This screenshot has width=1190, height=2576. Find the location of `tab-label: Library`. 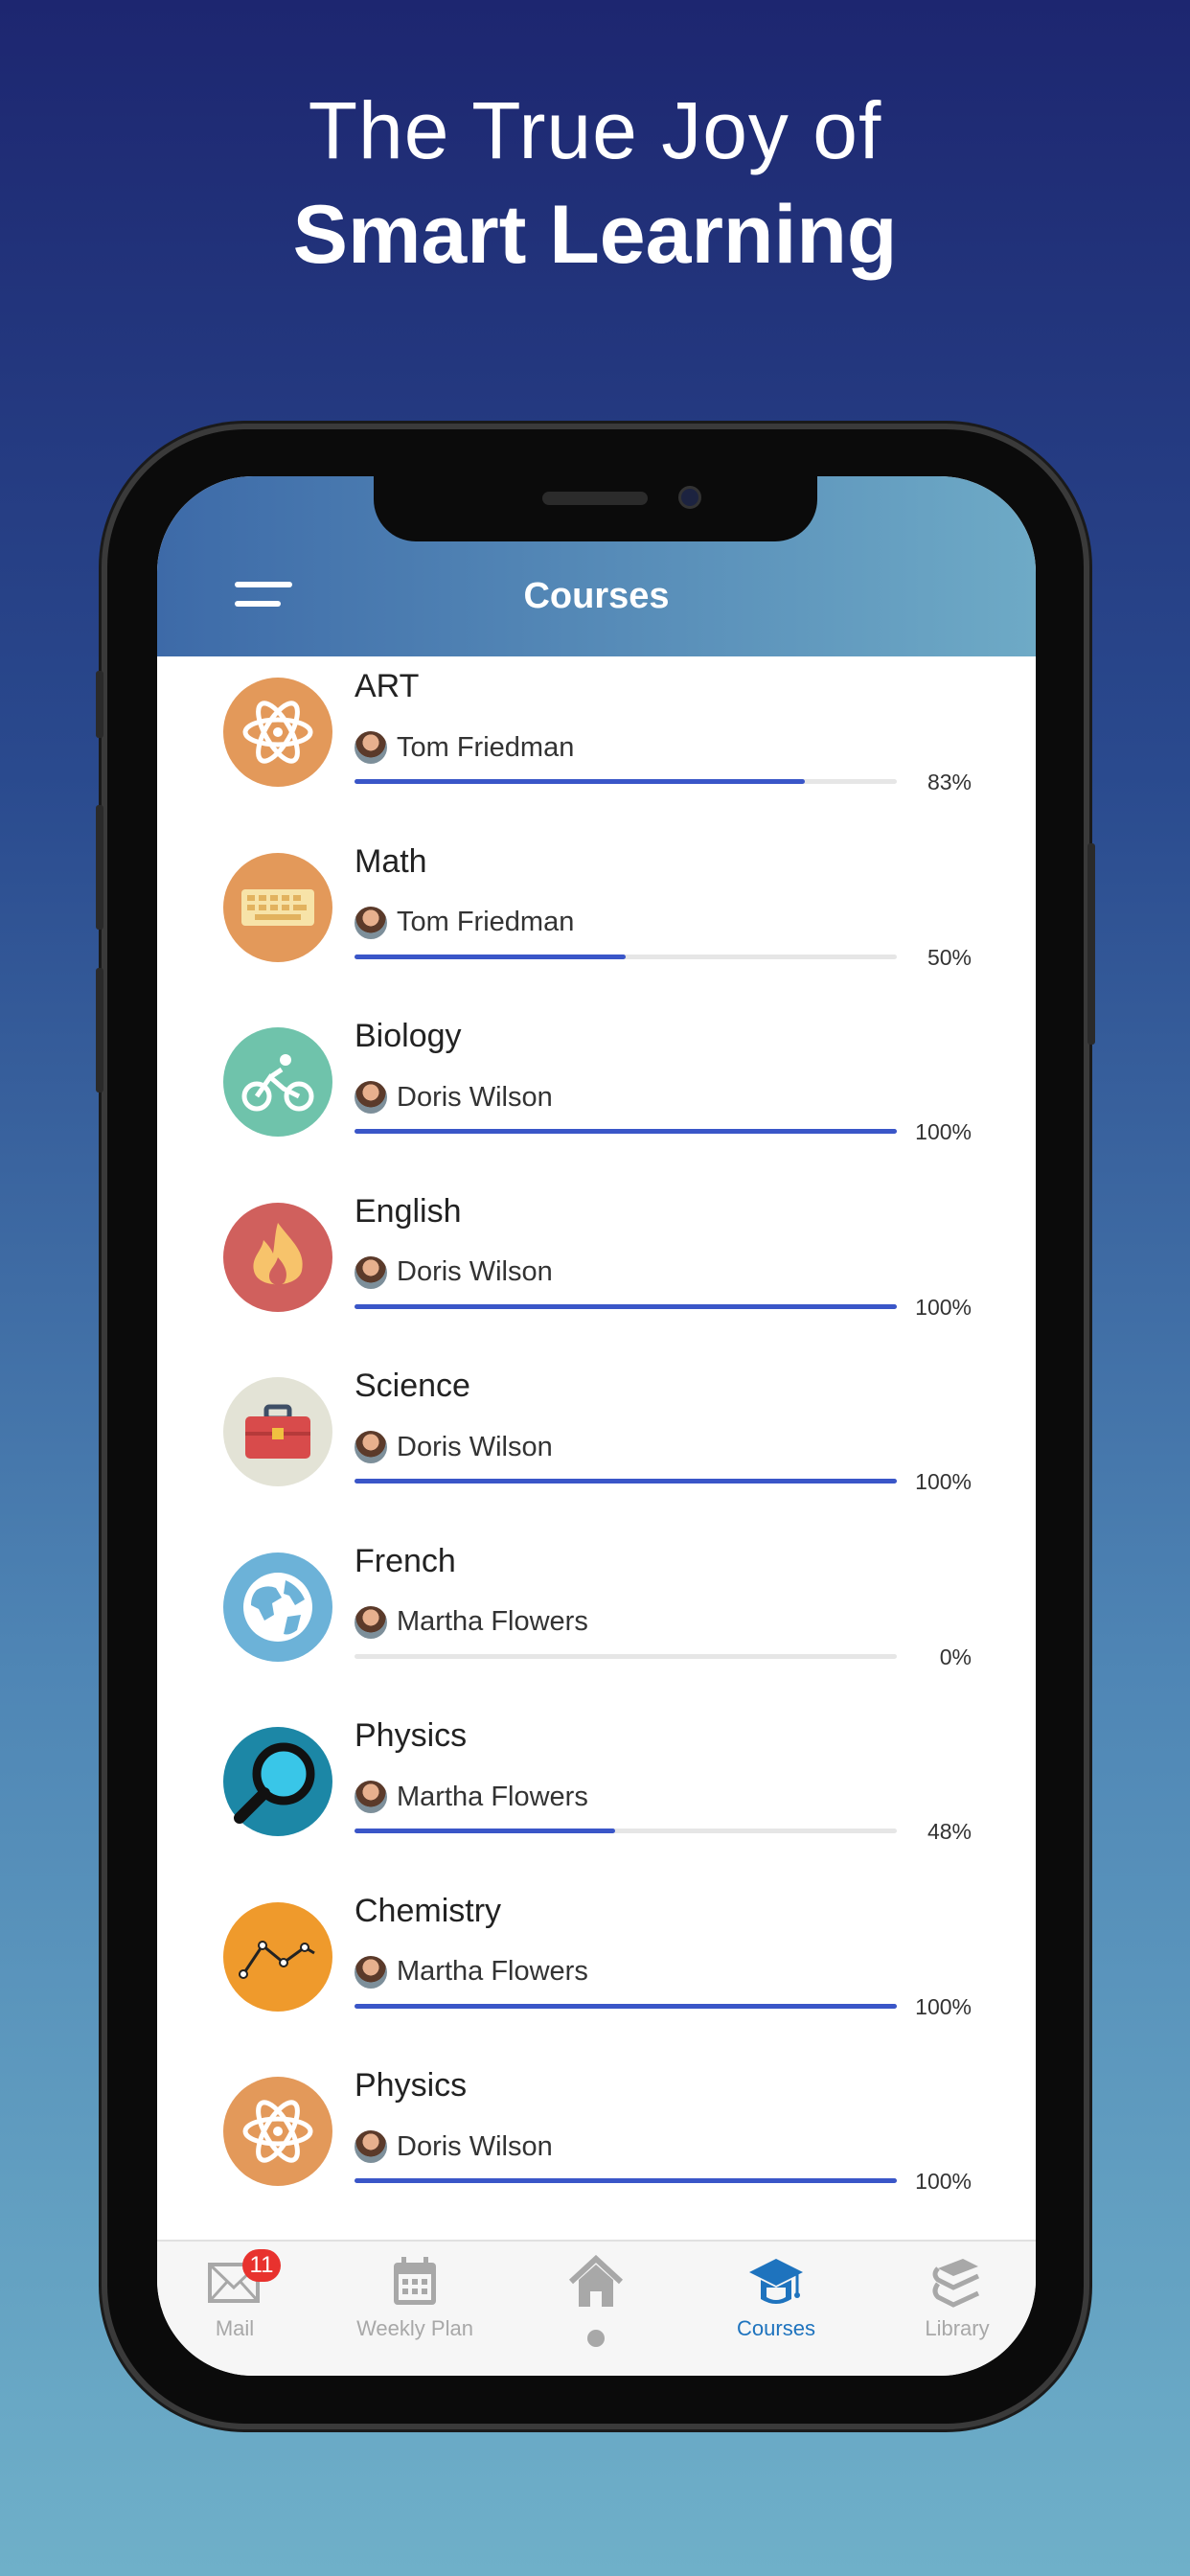

tab-label: Library is located at coordinates (958, 2328).